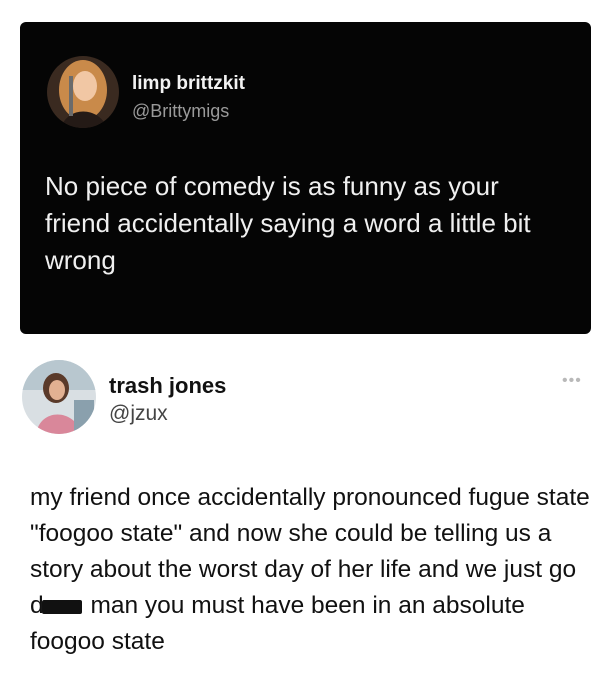 The image size is (600, 684). Describe the element at coordinates (167, 386) in the screenshot. I see `display-name: trash jones` at that location.